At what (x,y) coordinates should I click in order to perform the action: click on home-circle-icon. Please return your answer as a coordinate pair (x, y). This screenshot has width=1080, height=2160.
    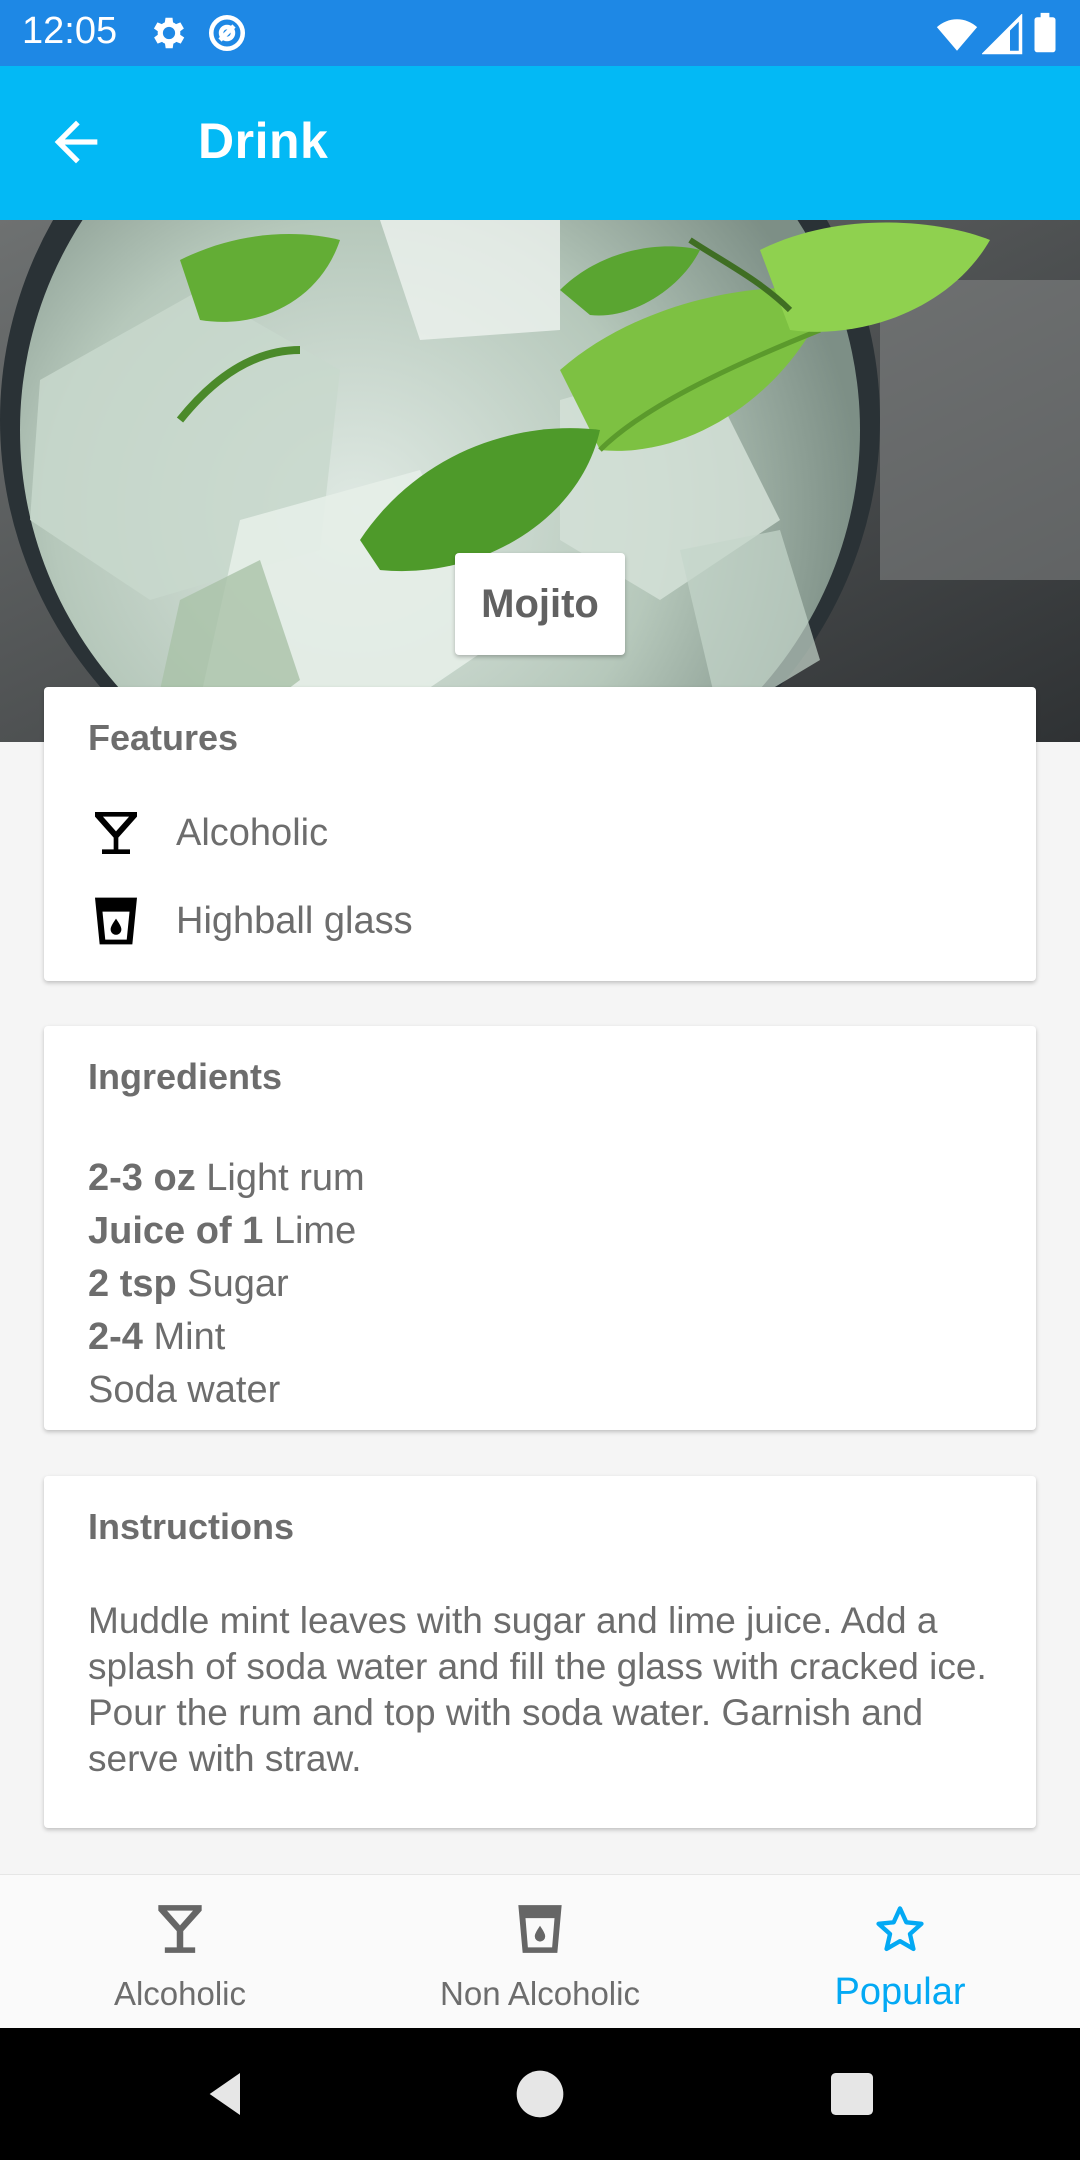
    Looking at the image, I should click on (540, 2094).